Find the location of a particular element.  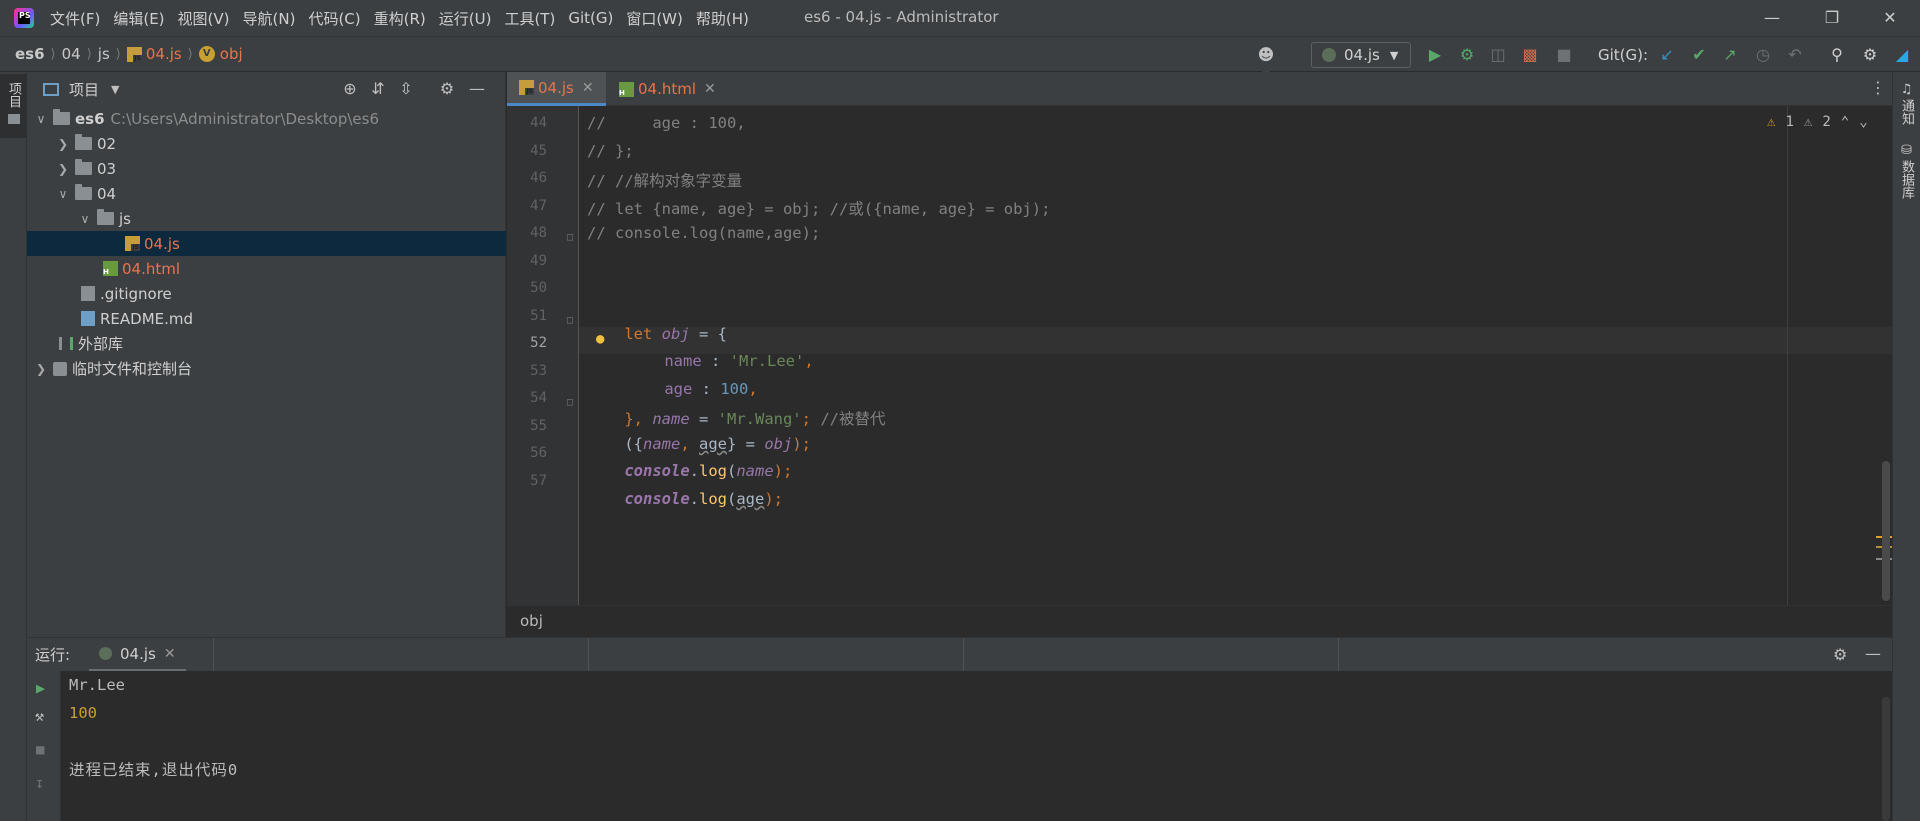

run-config-select: 04.js ▼ is located at coordinates (1361, 55).